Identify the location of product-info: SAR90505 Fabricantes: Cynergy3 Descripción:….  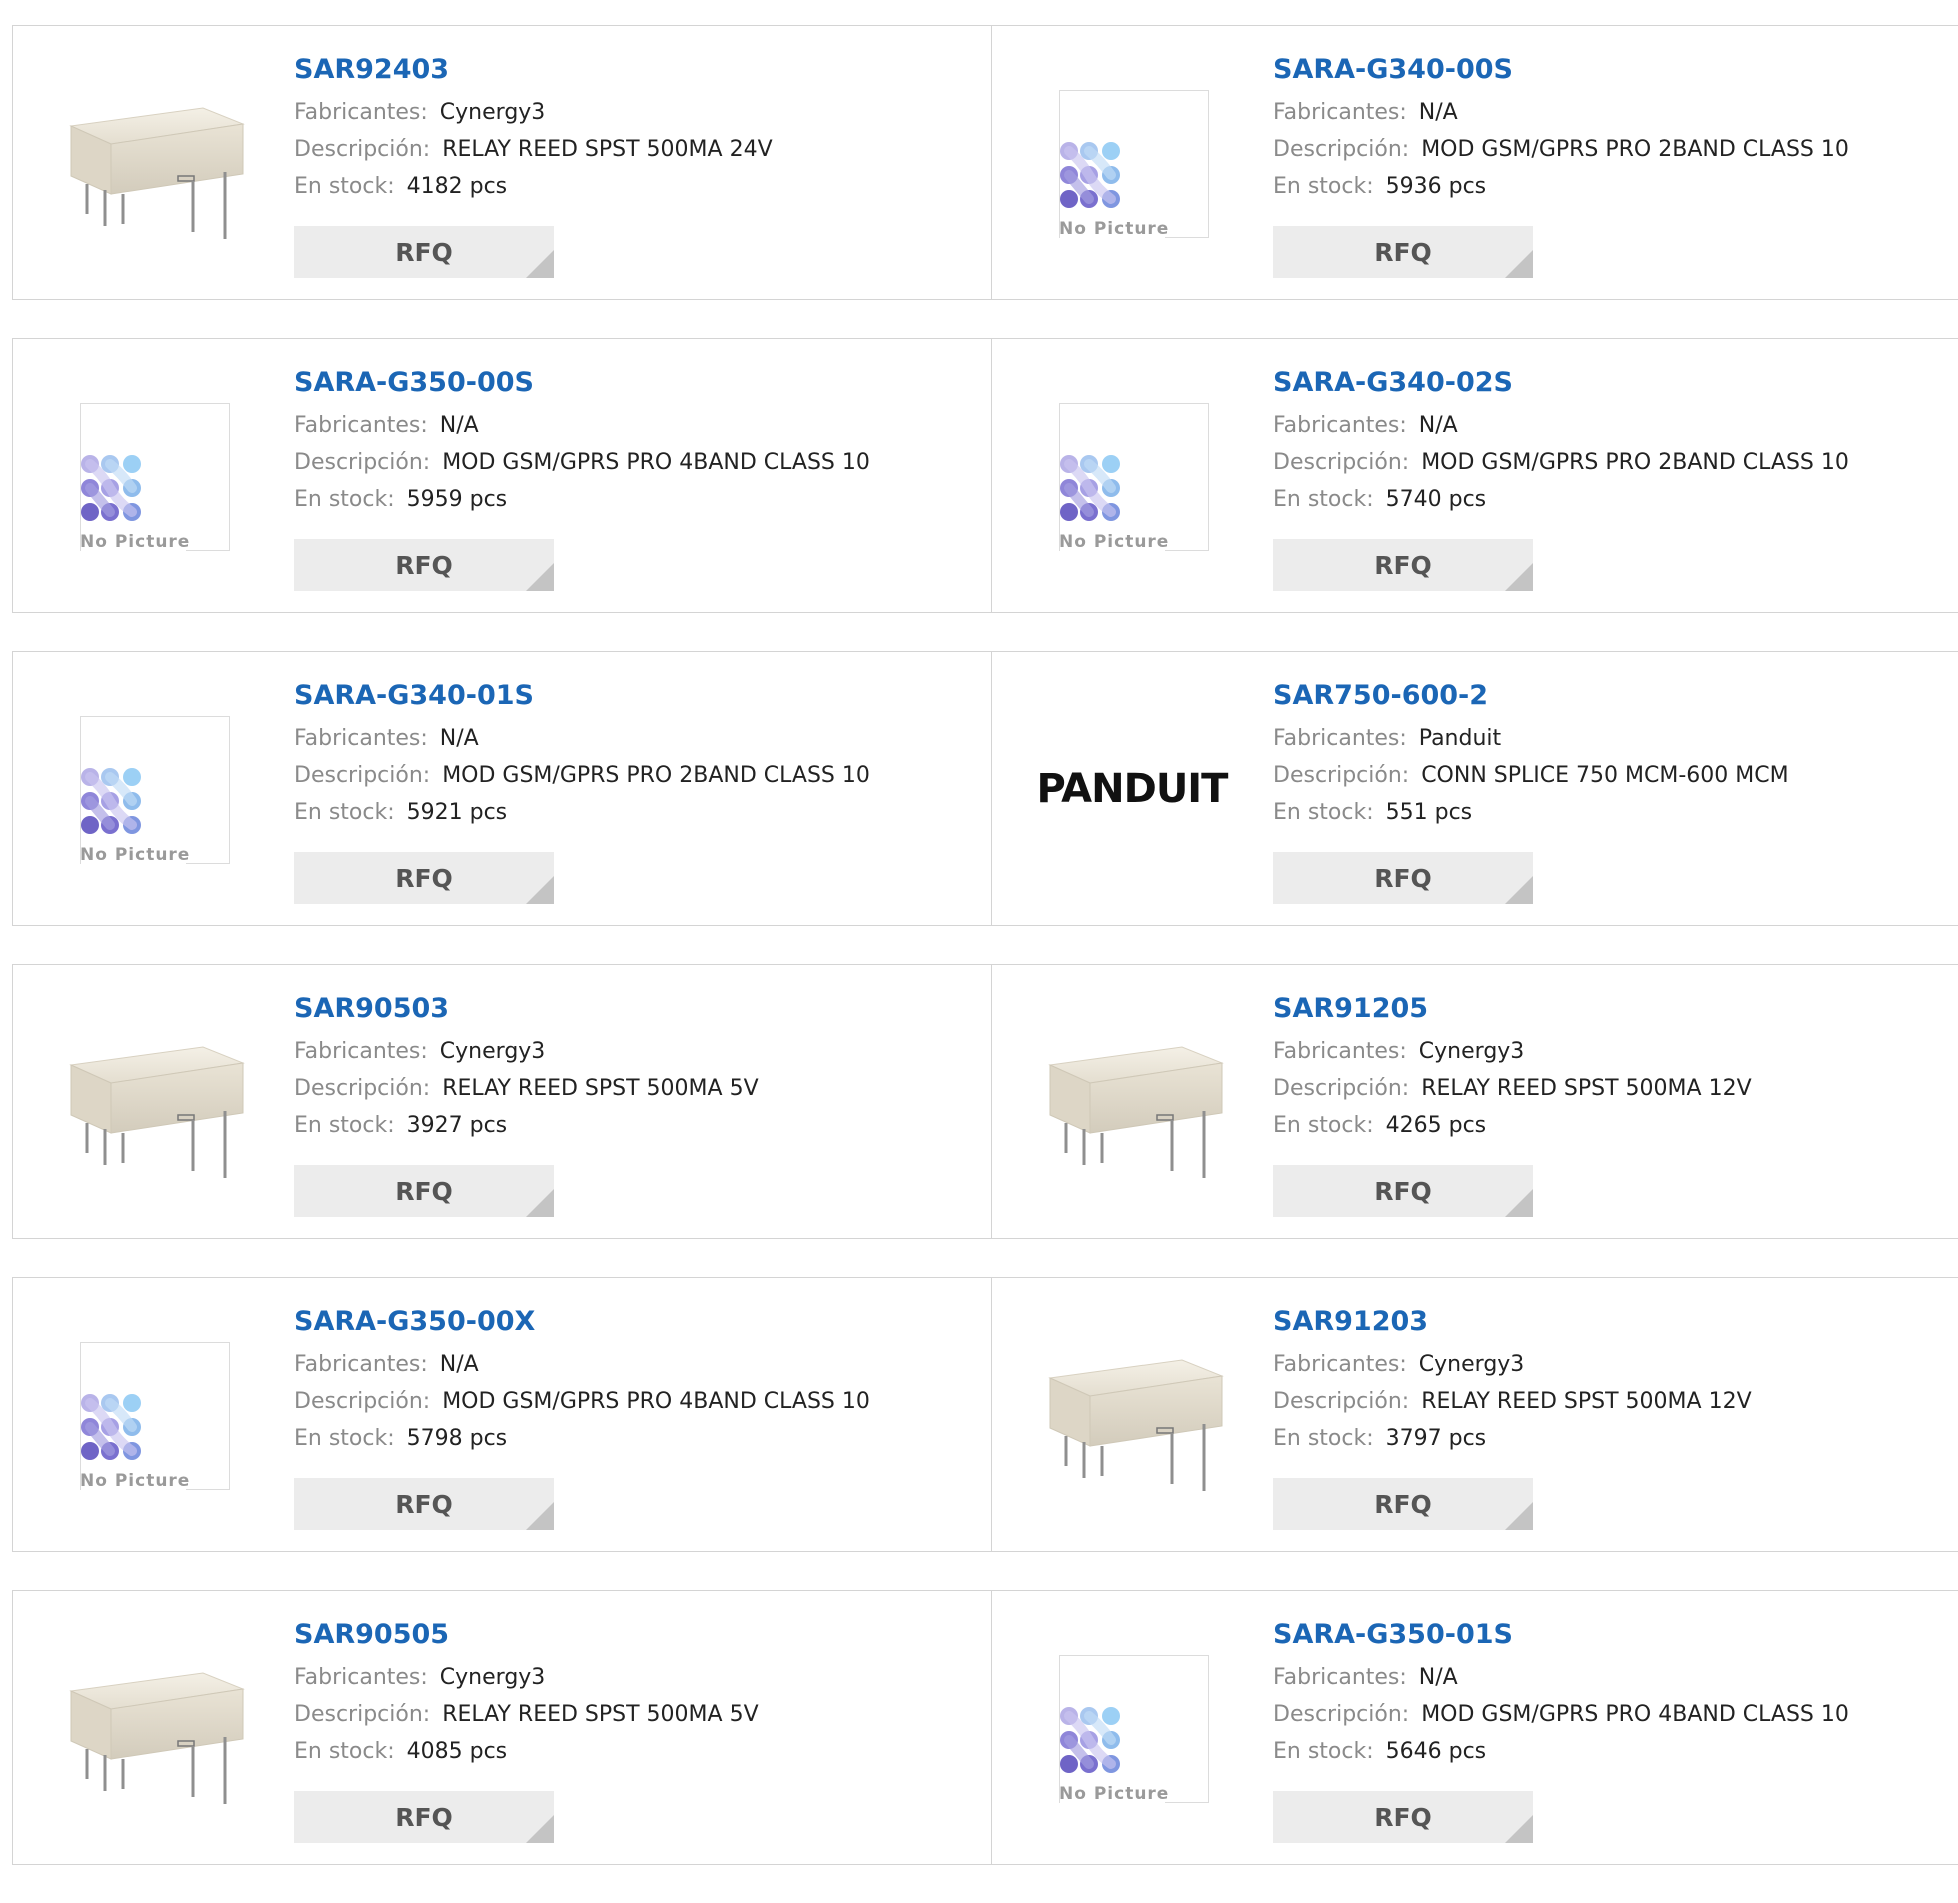
(526, 1693).